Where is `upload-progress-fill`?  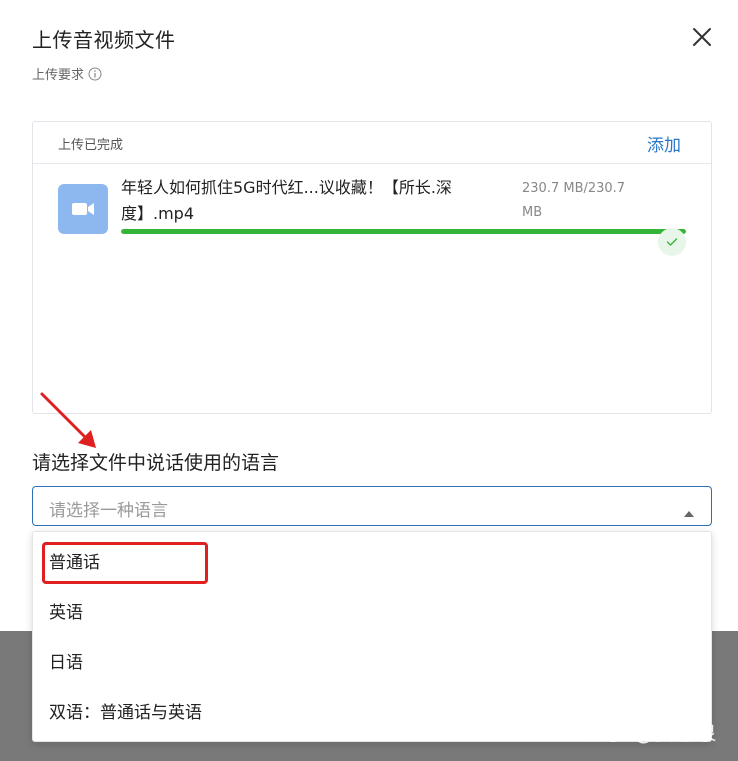
upload-progress-fill is located at coordinates (403, 231).